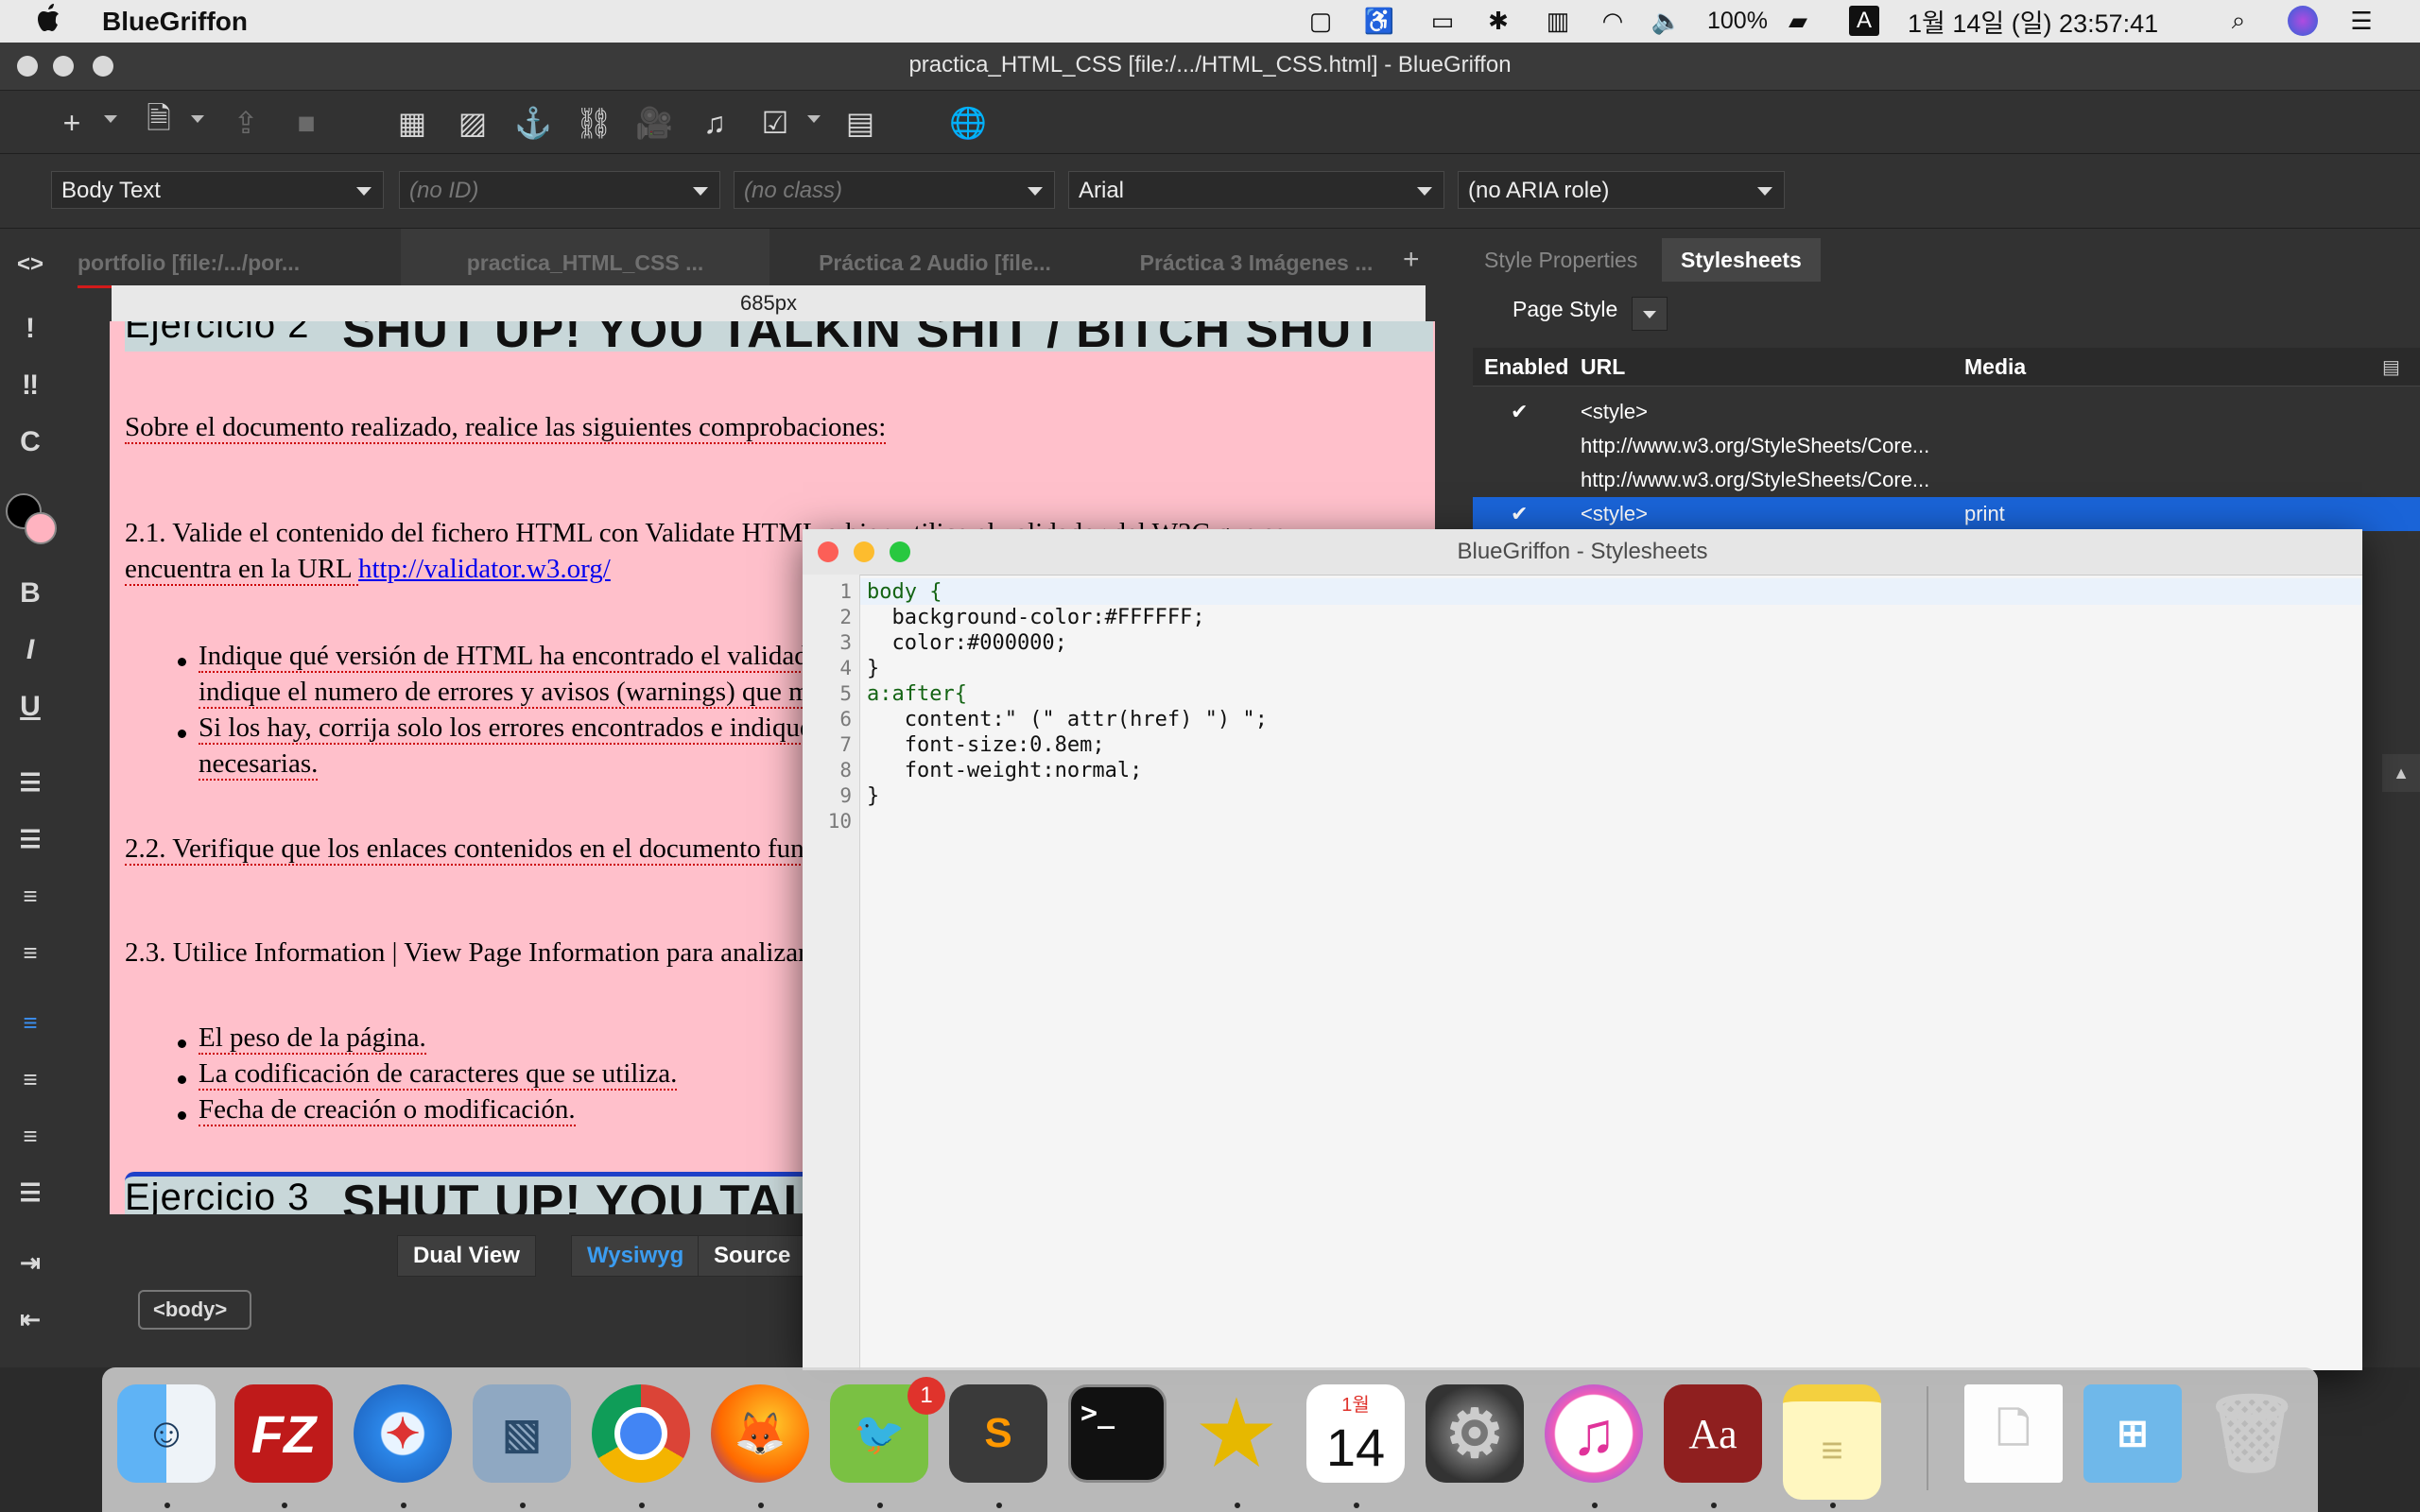  I want to click on dialog-title: BlueGriffon - Stylesheets, so click(1582, 551).